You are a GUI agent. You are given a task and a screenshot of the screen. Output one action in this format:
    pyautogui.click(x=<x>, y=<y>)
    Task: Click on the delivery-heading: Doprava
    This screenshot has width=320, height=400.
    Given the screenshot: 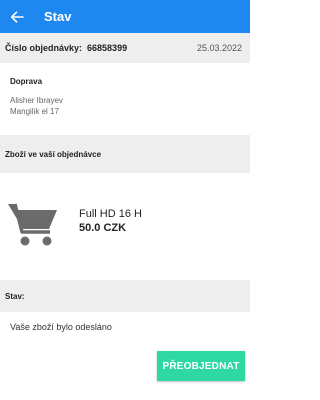 What is the action you would take?
    pyautogui.click(x=26, y=81)
    